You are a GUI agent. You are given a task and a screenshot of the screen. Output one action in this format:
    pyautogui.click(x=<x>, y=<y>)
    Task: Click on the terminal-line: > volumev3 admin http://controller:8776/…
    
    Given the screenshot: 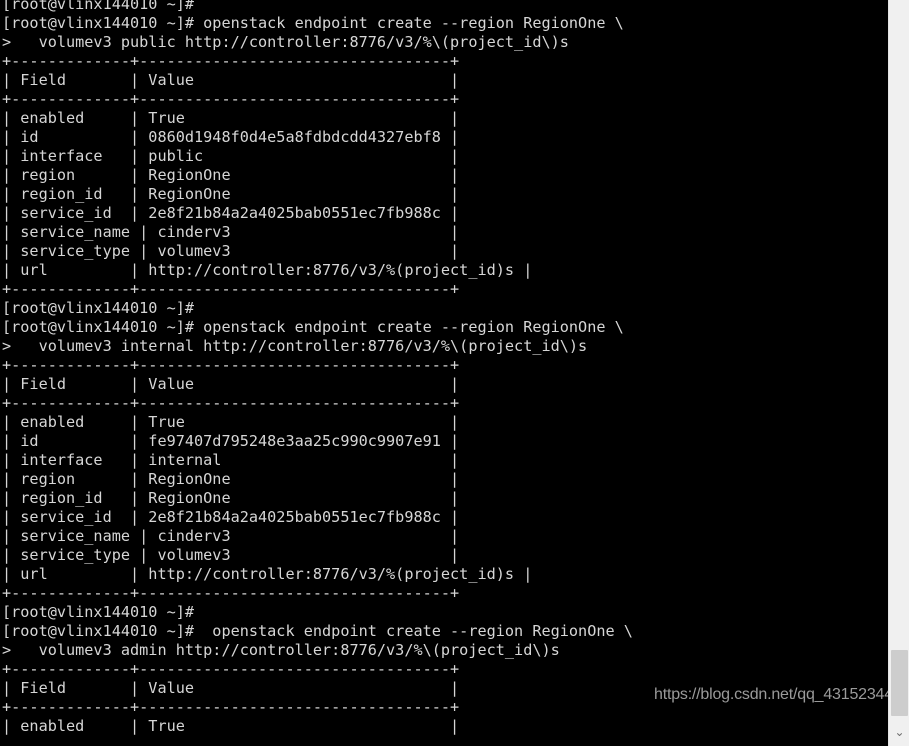 What is the action you would take?
    pyautogui.click(x=281, y=650)
    